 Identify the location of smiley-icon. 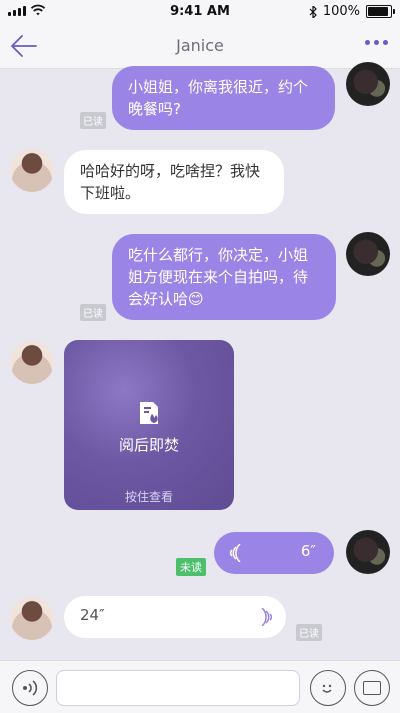
(327, 688).